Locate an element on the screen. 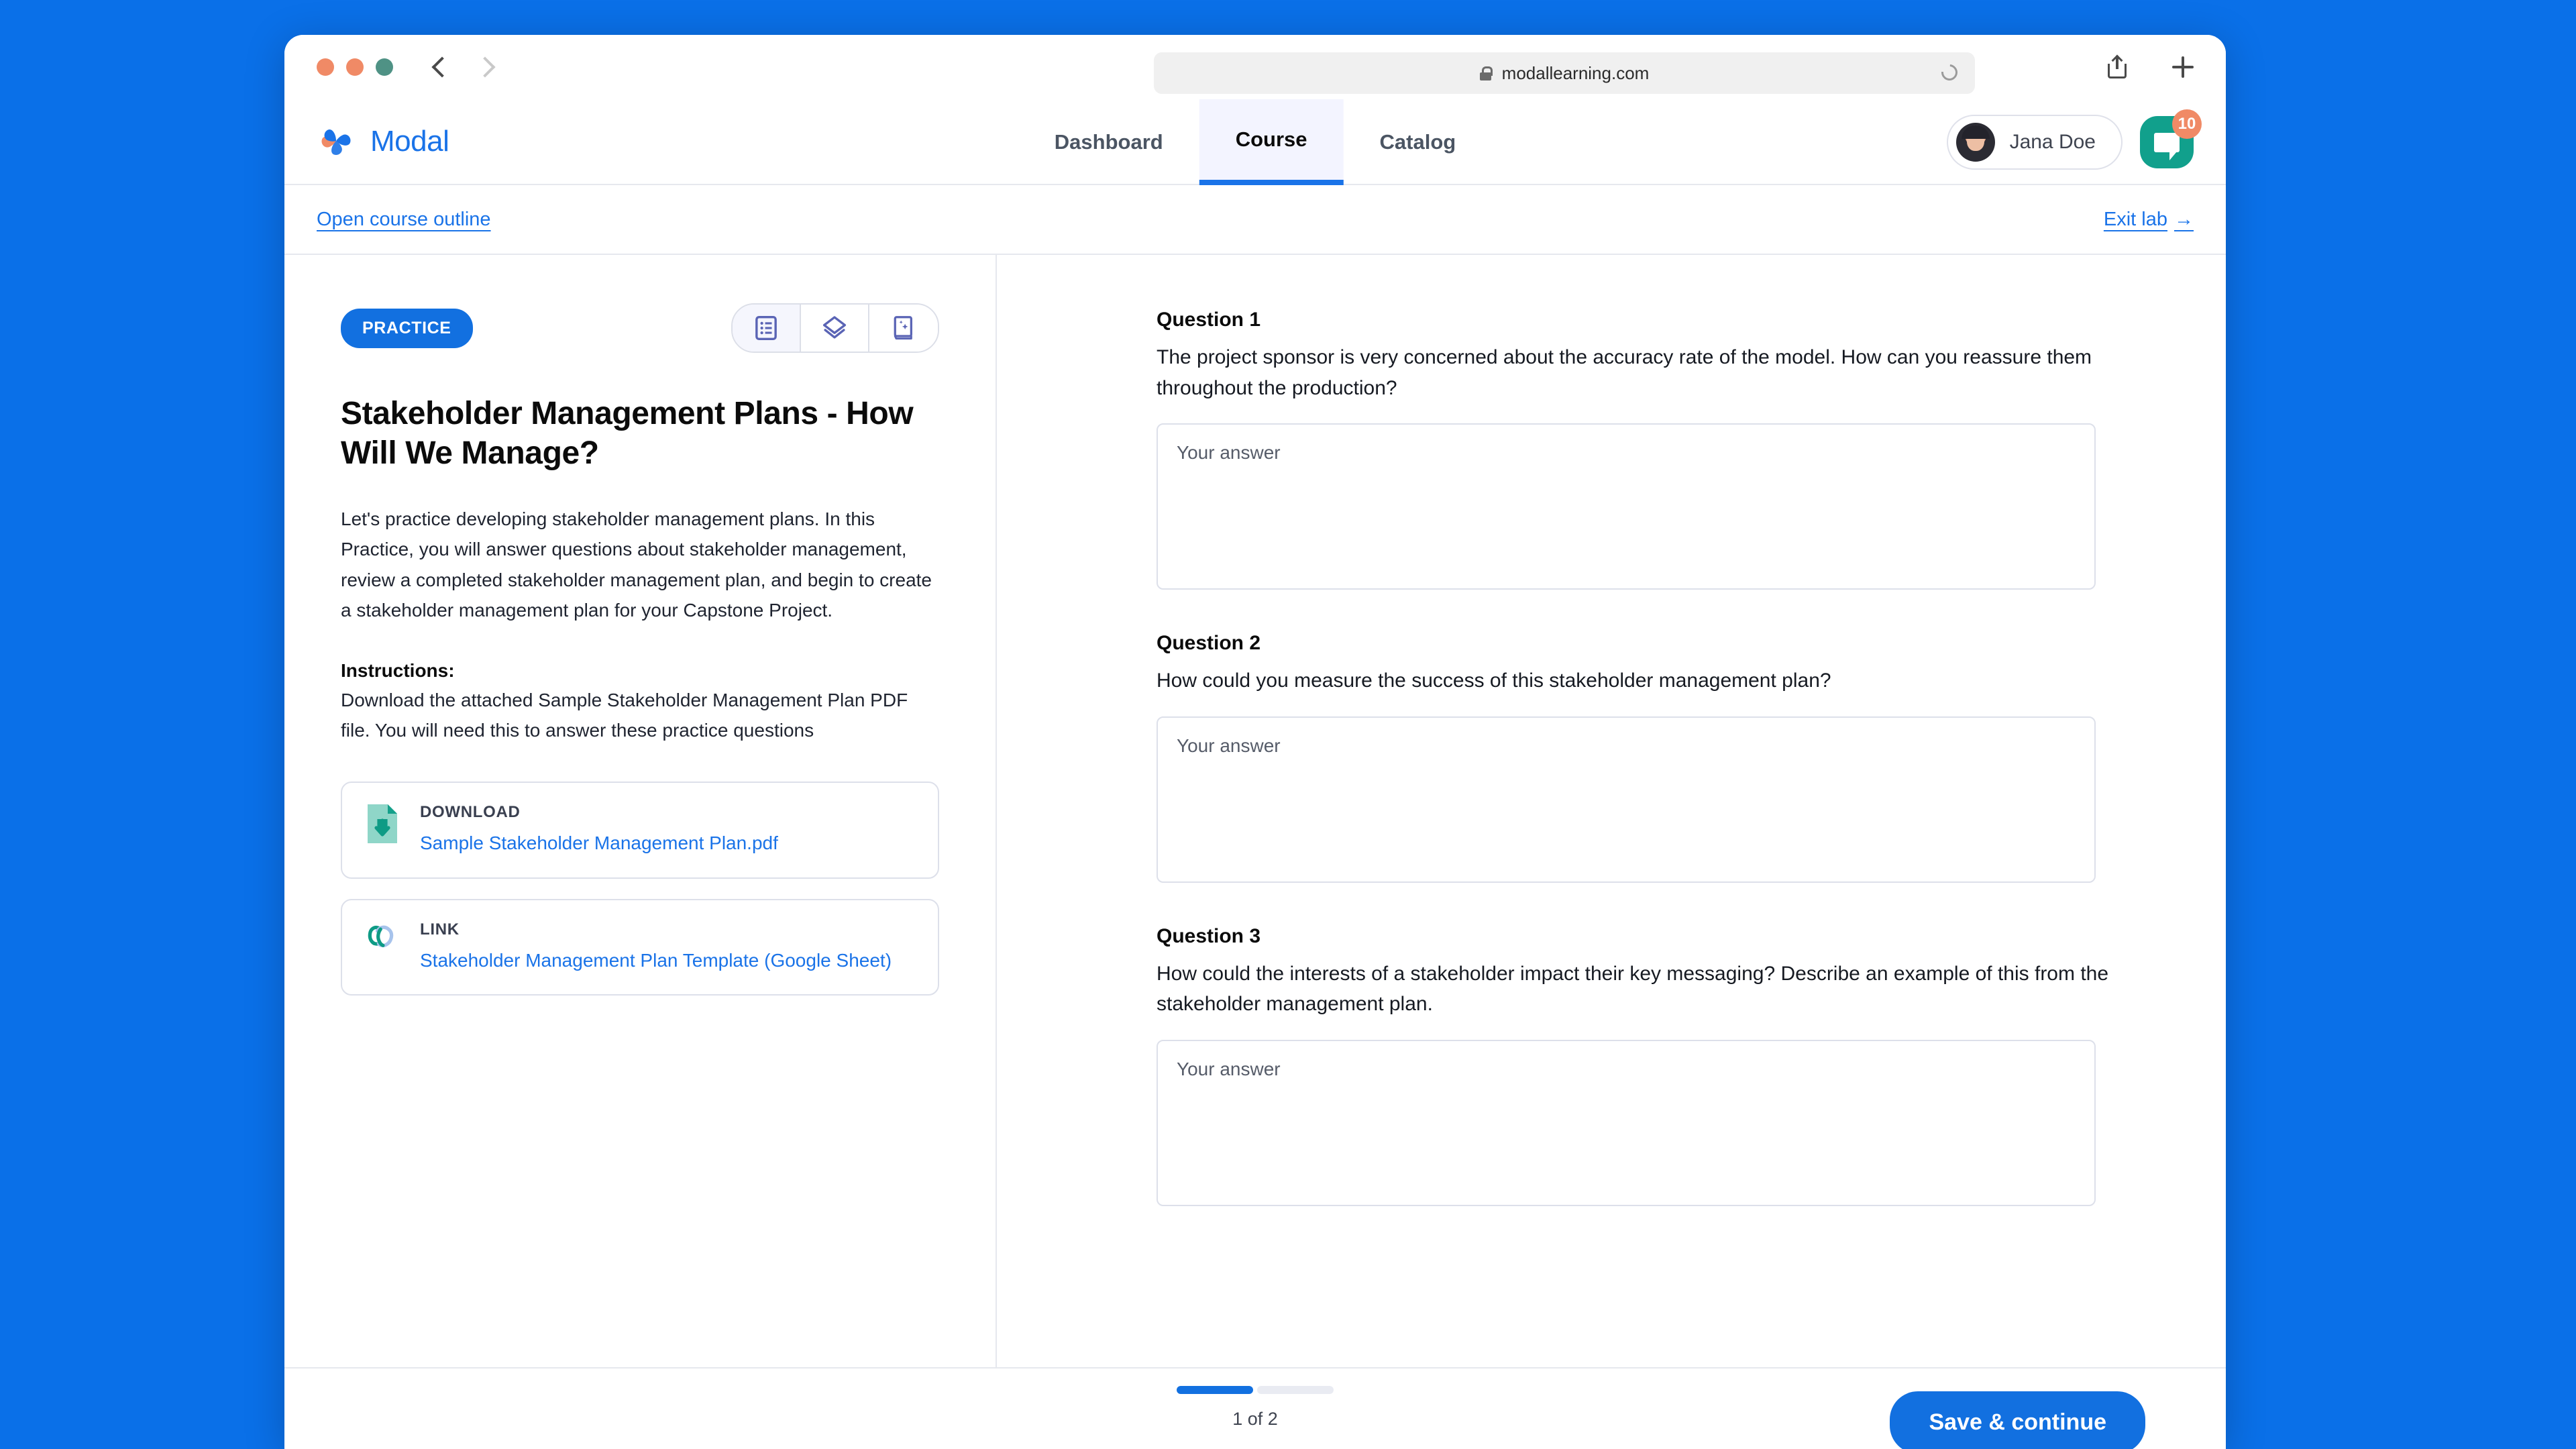 The width and height of the screenshot is (2576, 1449). save-and-continue-button: Save & continue is located at coordinates (2017, 1420).